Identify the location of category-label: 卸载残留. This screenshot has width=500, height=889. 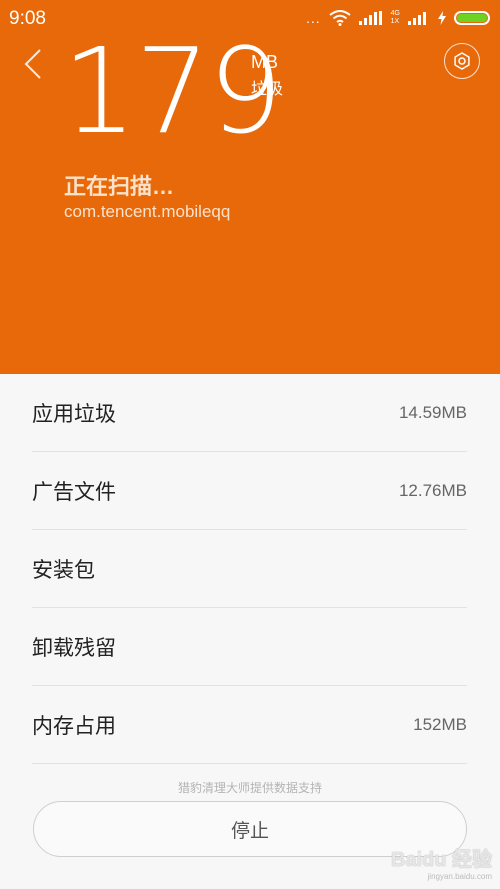
(74, 648).